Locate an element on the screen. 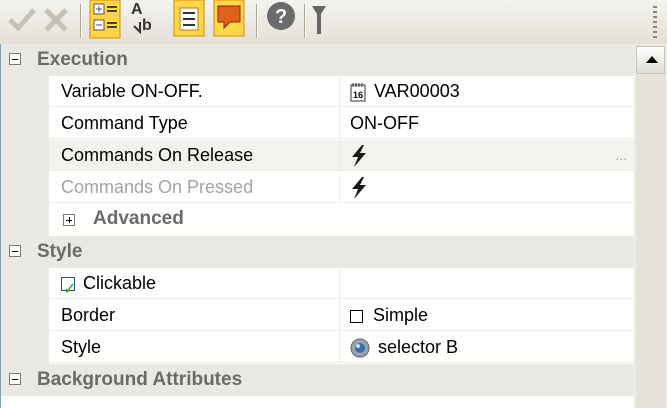 Image resolution: width=667 pixels, height=408 pixels. property-row-style: Style selector B is located at coordinates (318, 348).